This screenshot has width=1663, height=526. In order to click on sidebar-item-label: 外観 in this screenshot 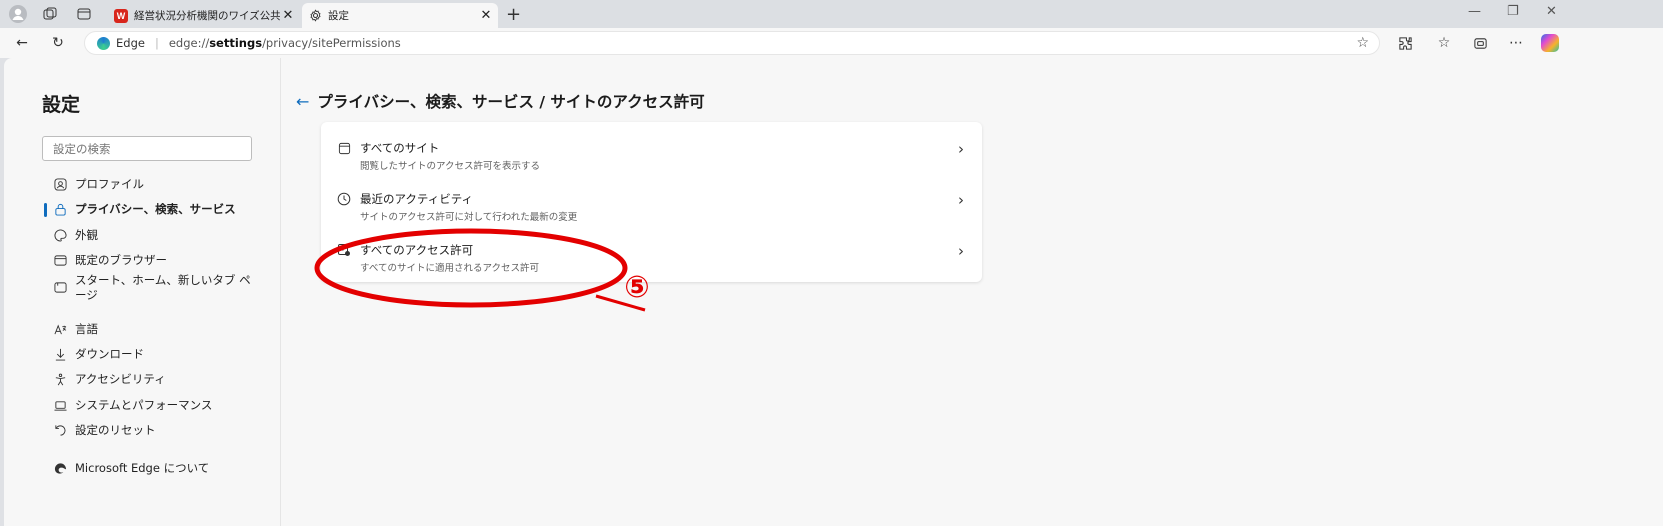, I will do `click(86, 235)`.